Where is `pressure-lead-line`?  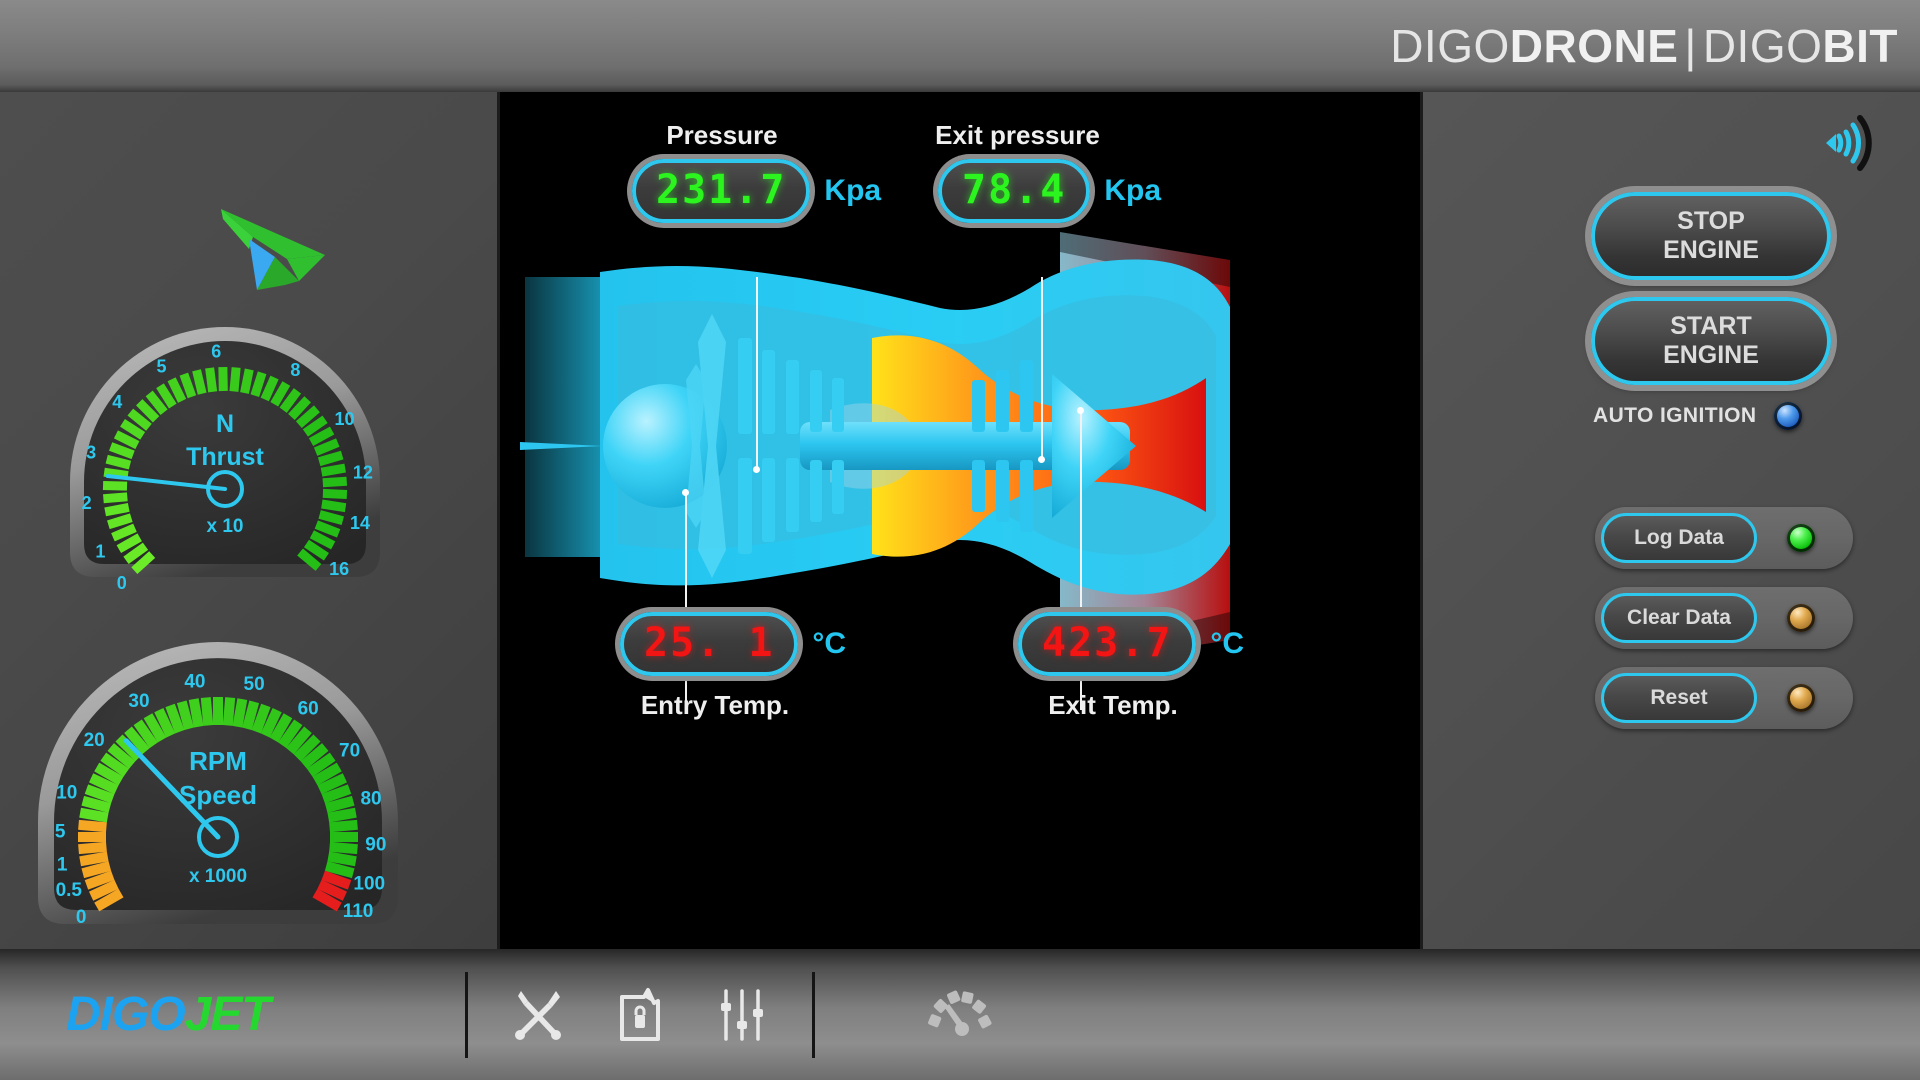 pressure-lead-line is located at coordinates (757, 373).